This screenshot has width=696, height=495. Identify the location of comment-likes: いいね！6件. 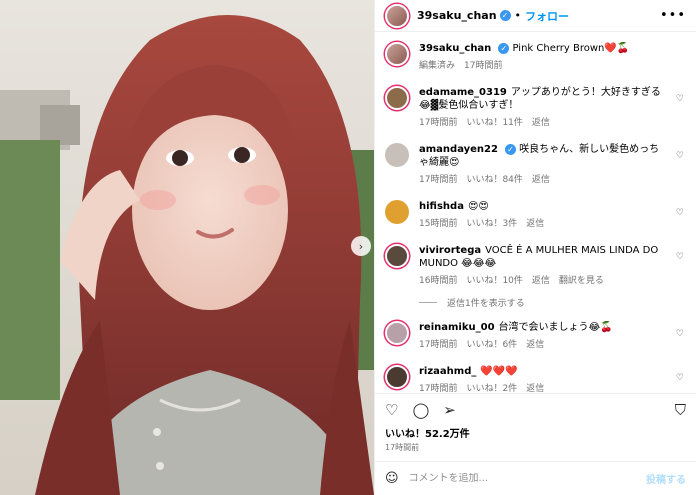
(491, 345).